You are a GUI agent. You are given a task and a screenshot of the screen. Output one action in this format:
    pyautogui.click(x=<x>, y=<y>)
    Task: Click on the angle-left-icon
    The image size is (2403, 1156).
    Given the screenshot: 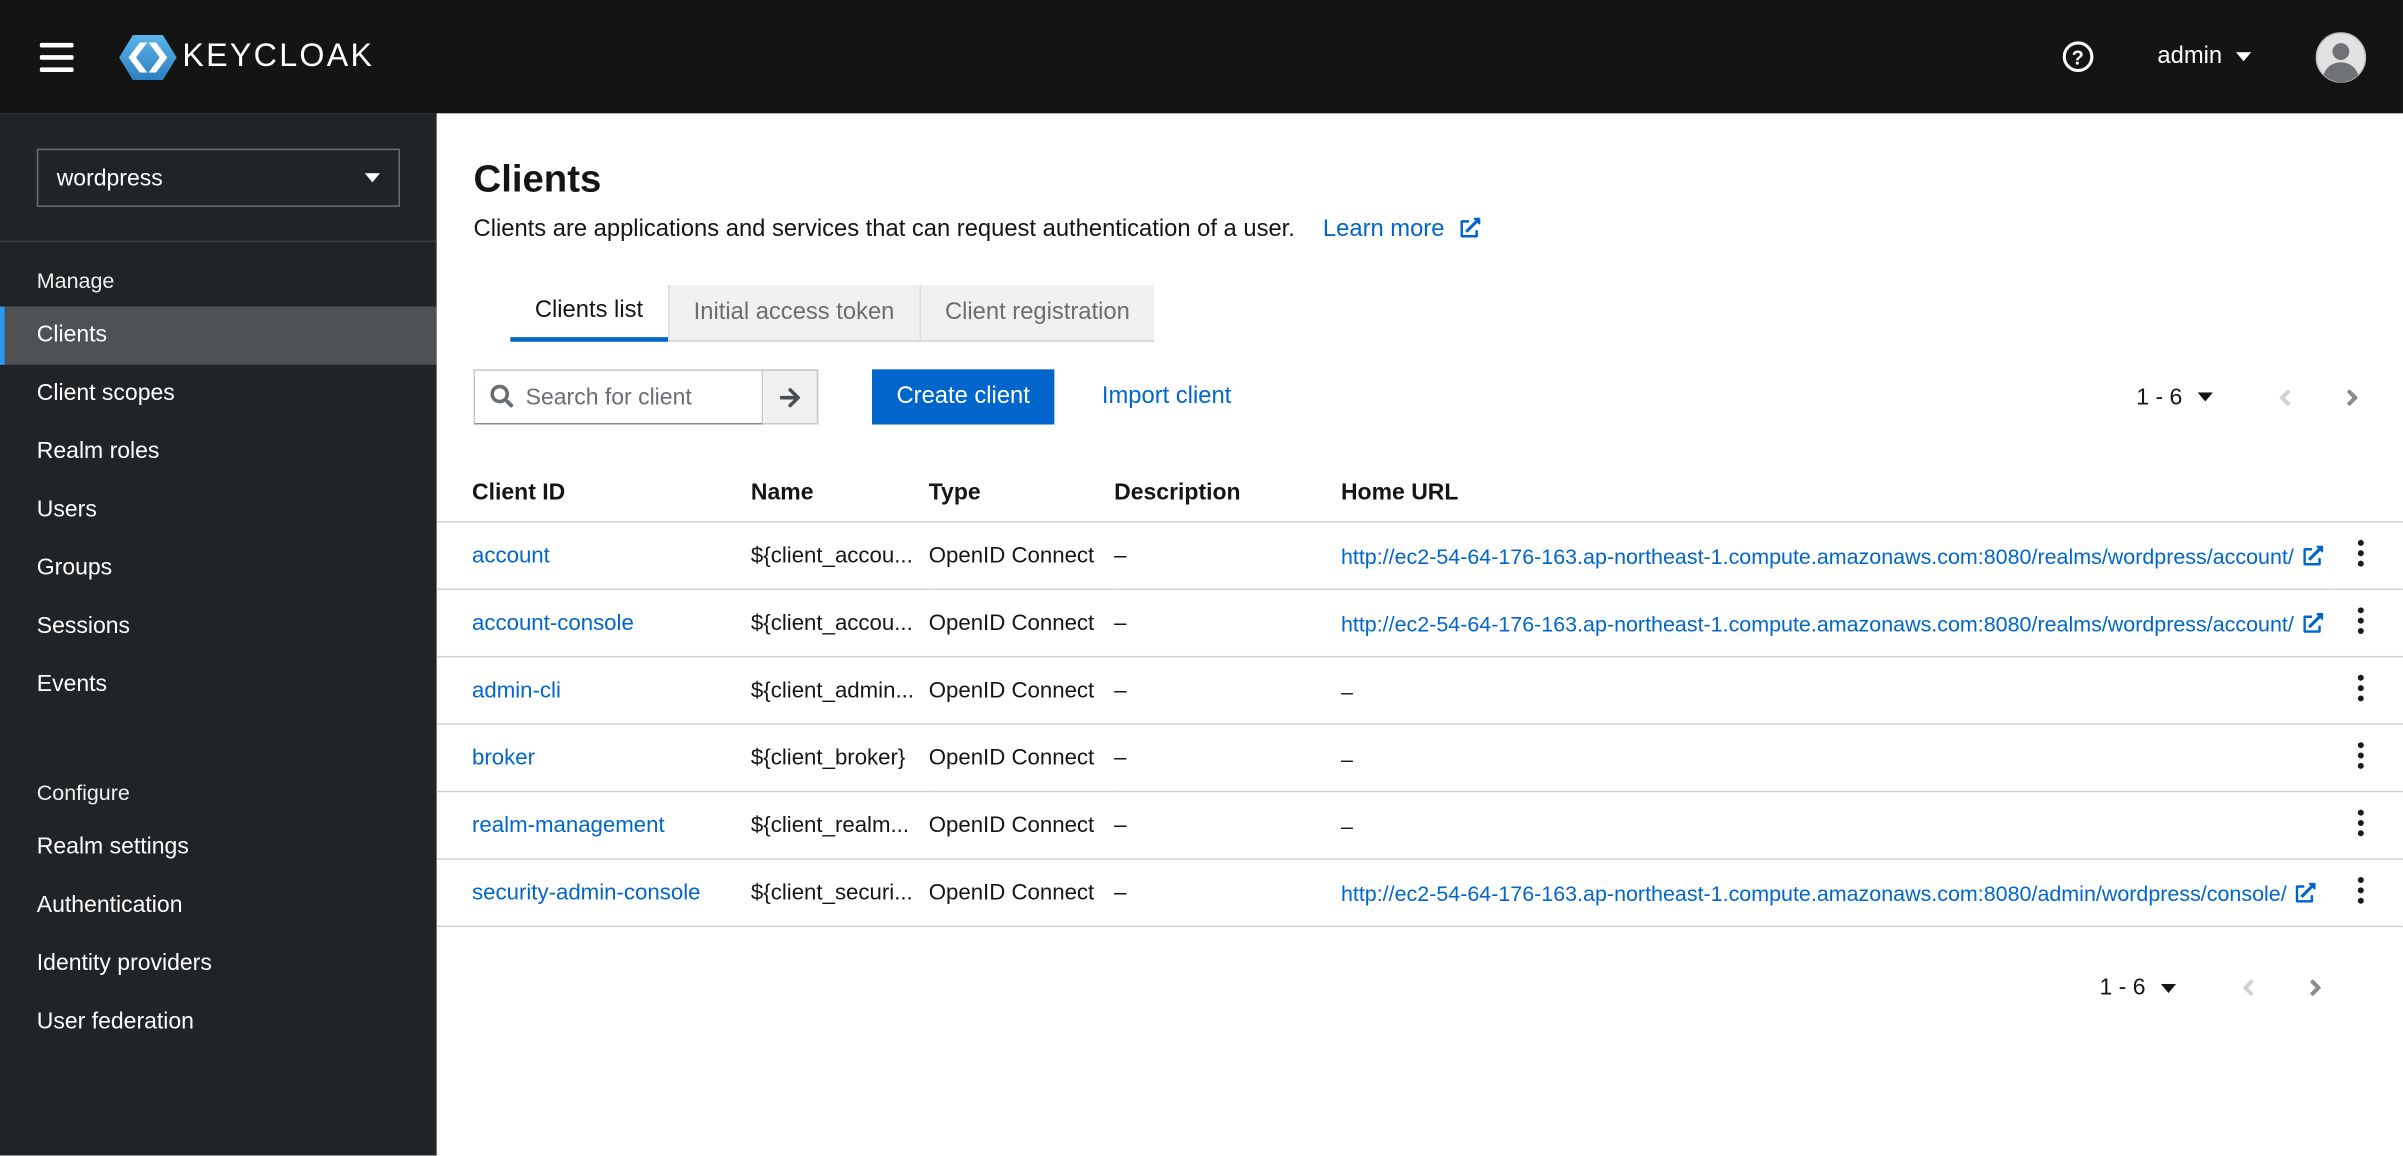 What is the action you would take?
    pyautogui.click(x=2285, y=397)
    